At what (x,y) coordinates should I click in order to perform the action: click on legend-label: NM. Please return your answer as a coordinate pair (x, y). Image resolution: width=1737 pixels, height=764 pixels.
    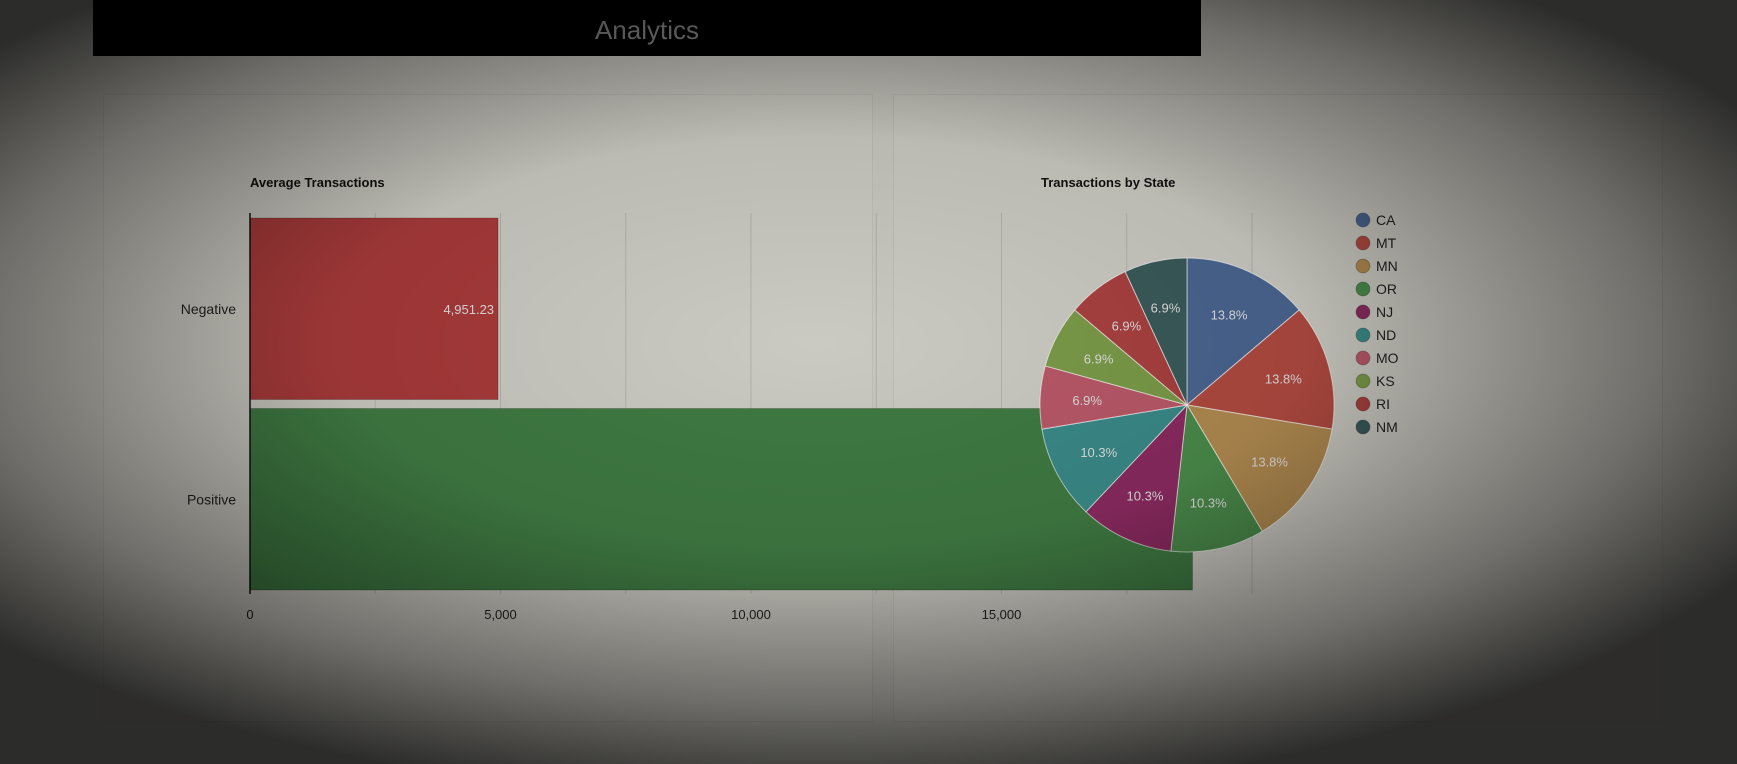
    Looking at the image, I should click on (1387, 427).